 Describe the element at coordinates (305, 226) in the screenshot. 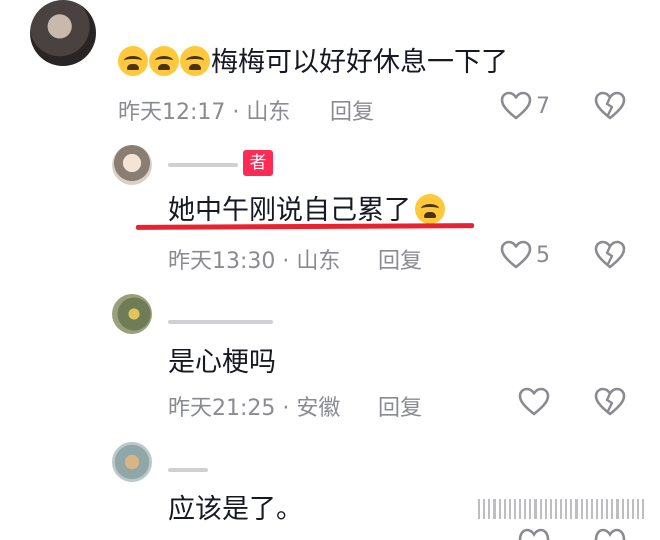

I see `highlight-underline` at that location.